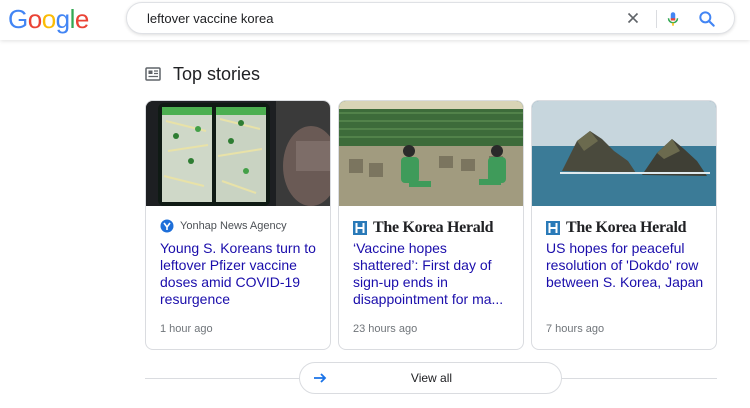 This screenshot has width=750, height=408. I want to click on logo-letter: G, so click(18, 19).